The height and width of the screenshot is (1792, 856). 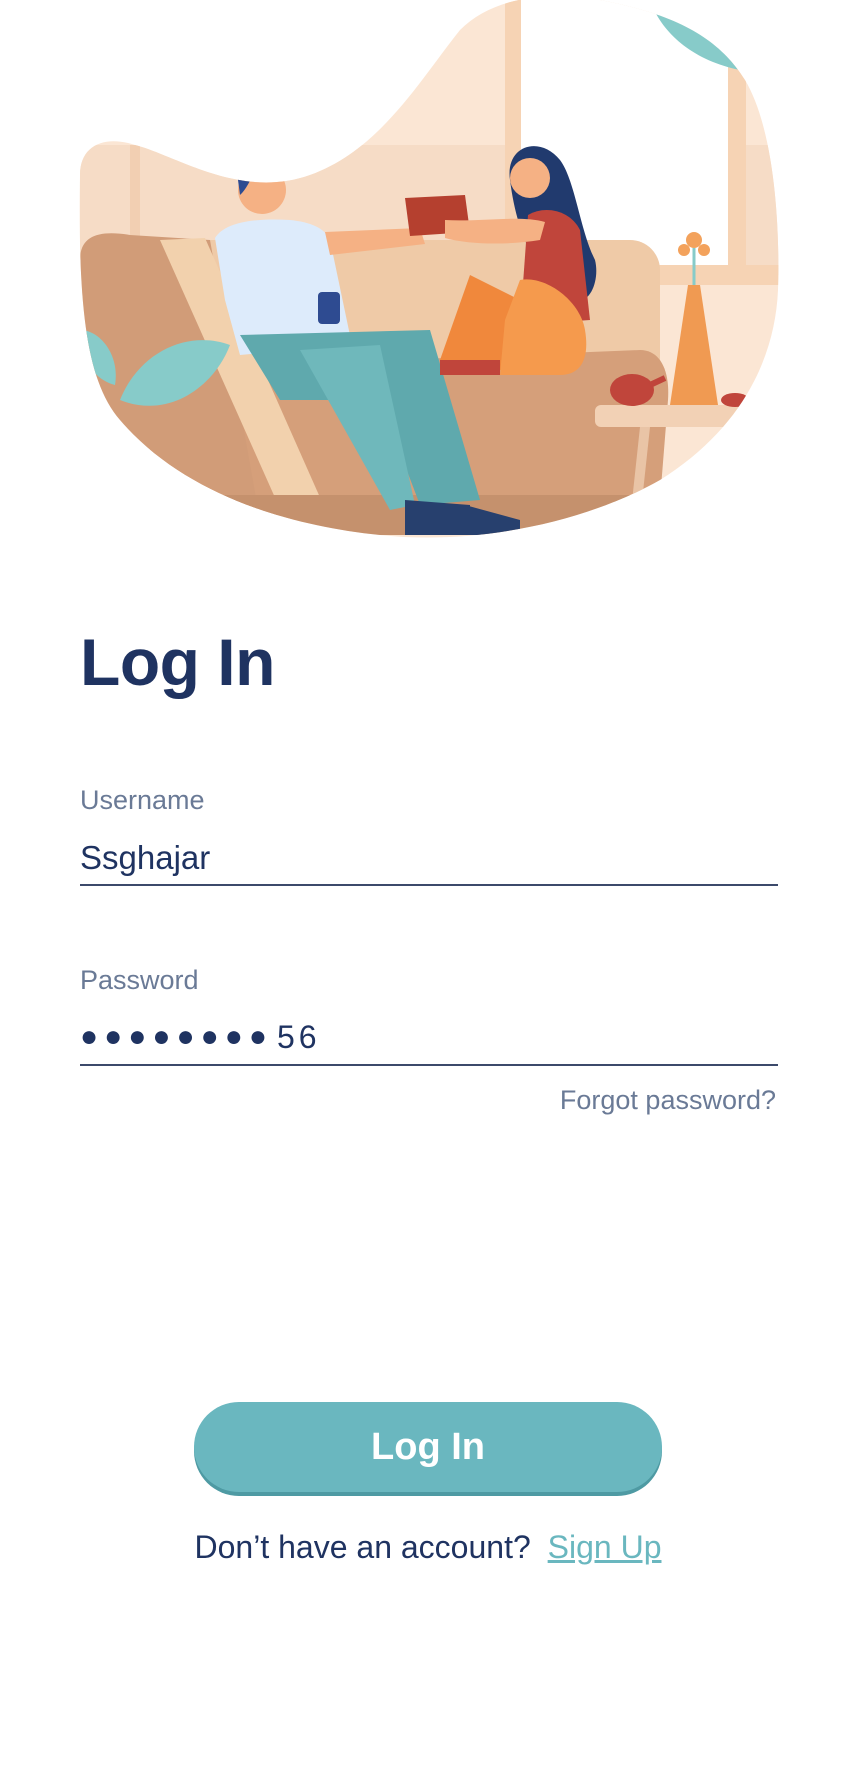 What do you see at coordinates (139, 980) in the screenshot?
I see `password-label: Password` at bounding box center [139, 980].